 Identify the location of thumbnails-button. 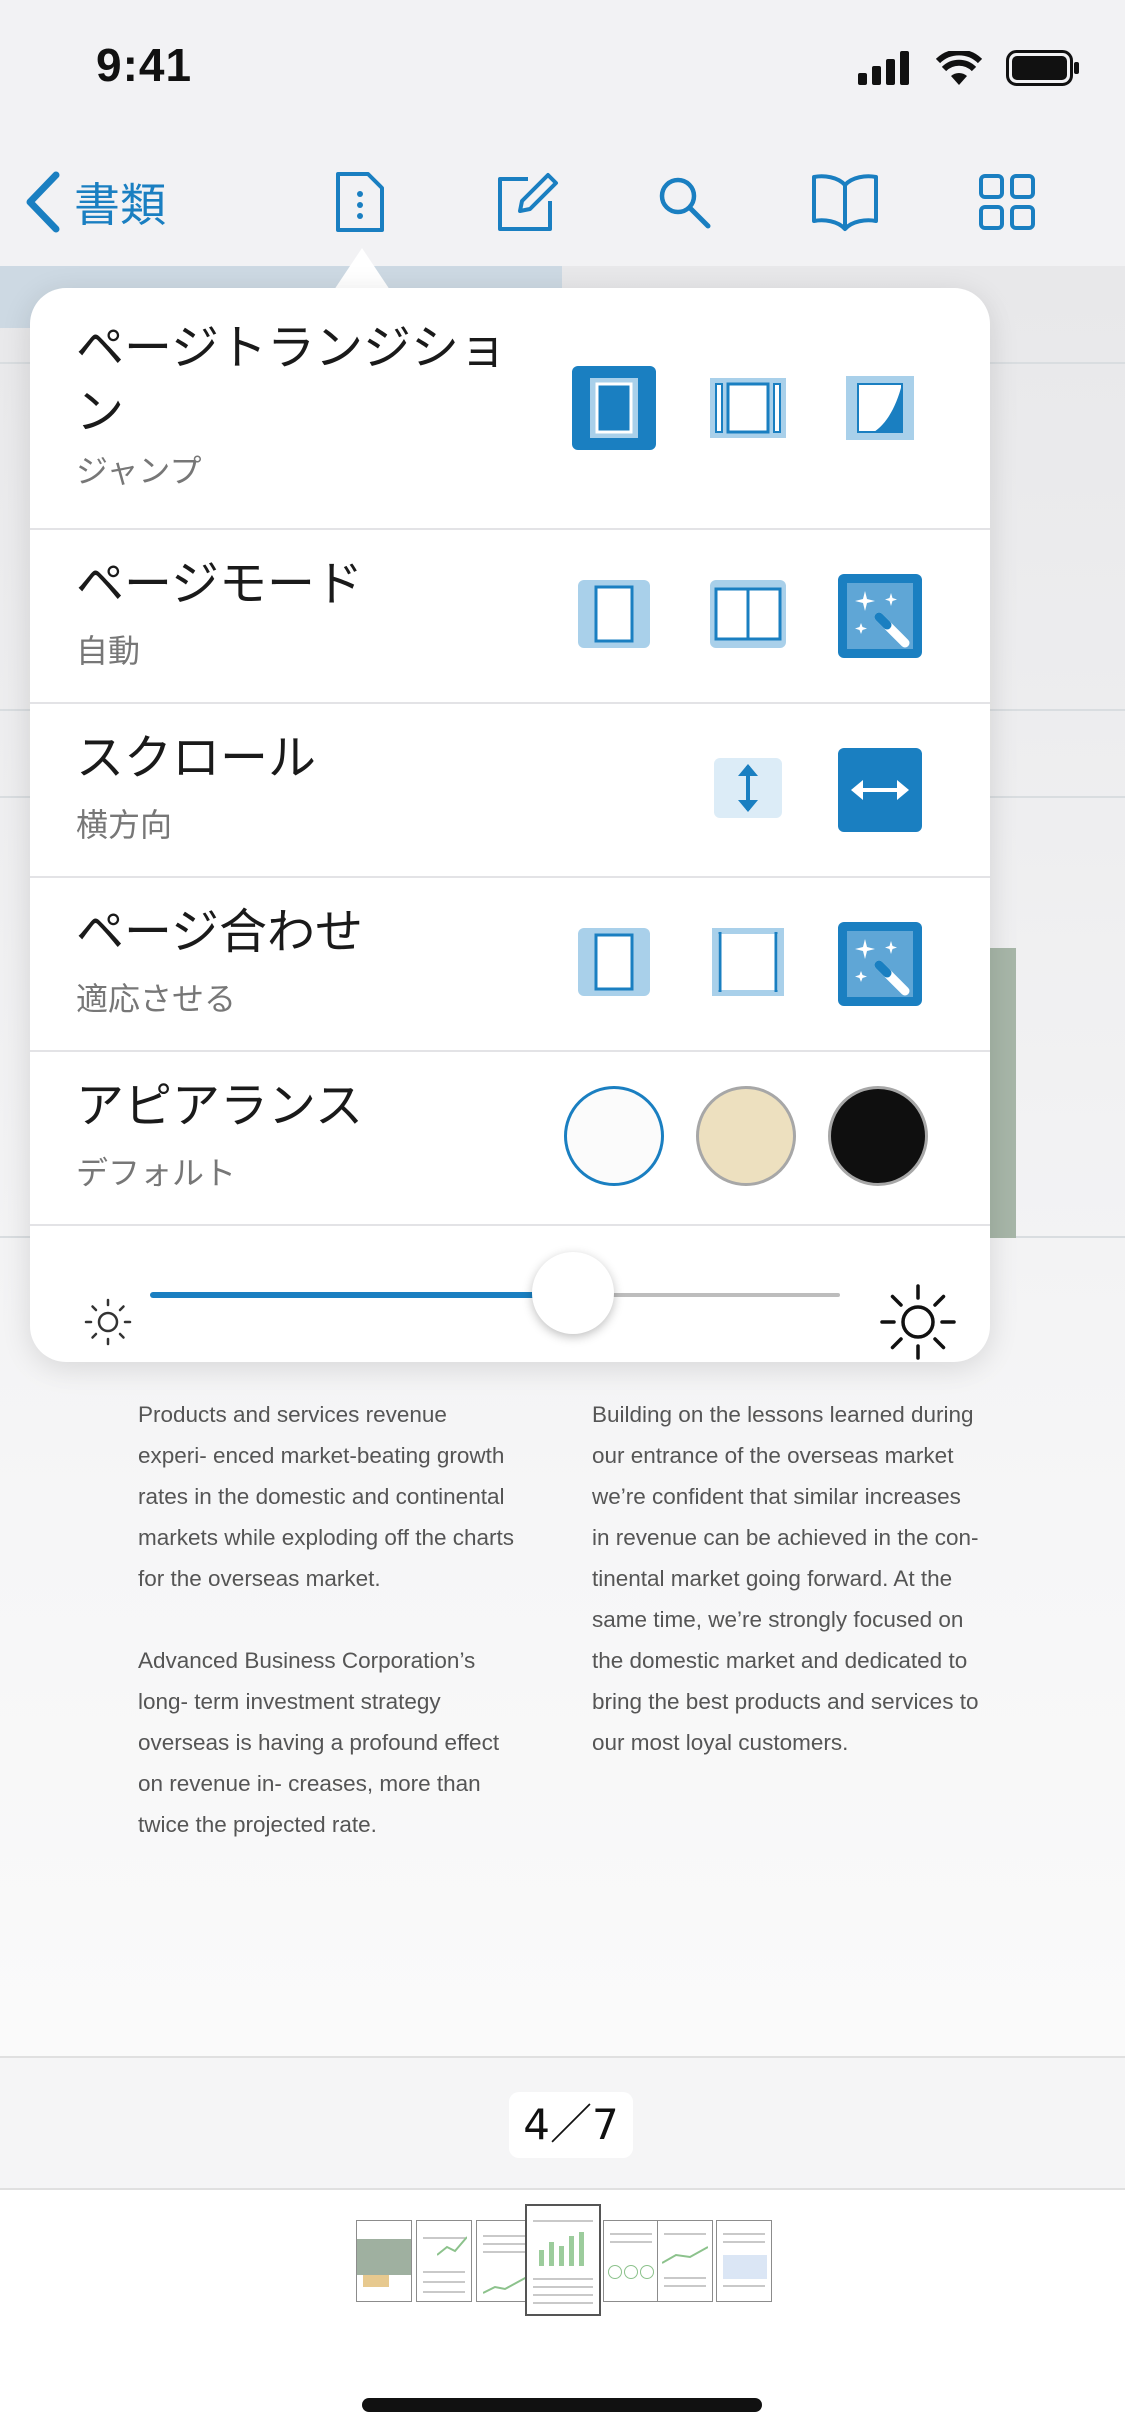
(1007, 202).